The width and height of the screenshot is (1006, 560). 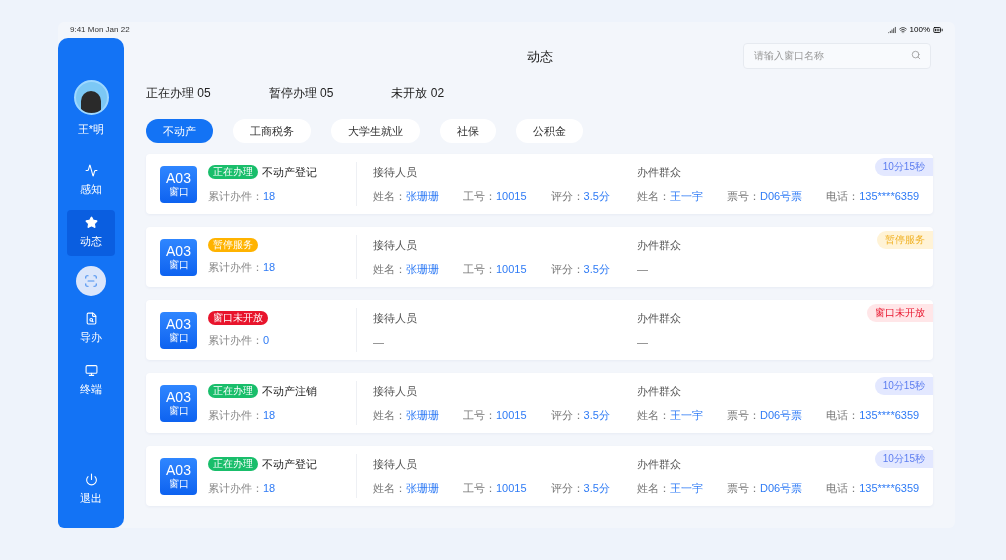 What do you see at coordinates (919, 30) in the screenshot?
I see `battery-level: 100%` at bounding box center [919, 30].